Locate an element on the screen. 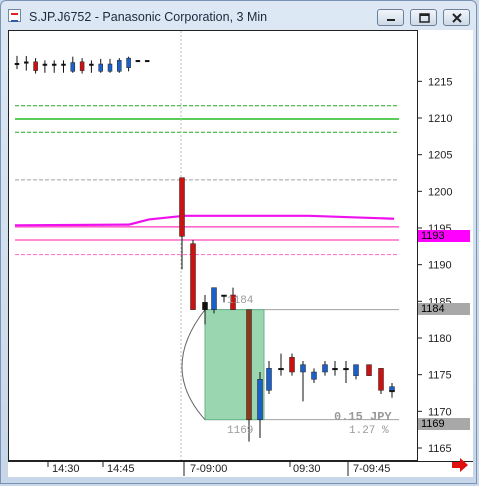  price-tick-label: 1170 is located at coordinates (440, 412).